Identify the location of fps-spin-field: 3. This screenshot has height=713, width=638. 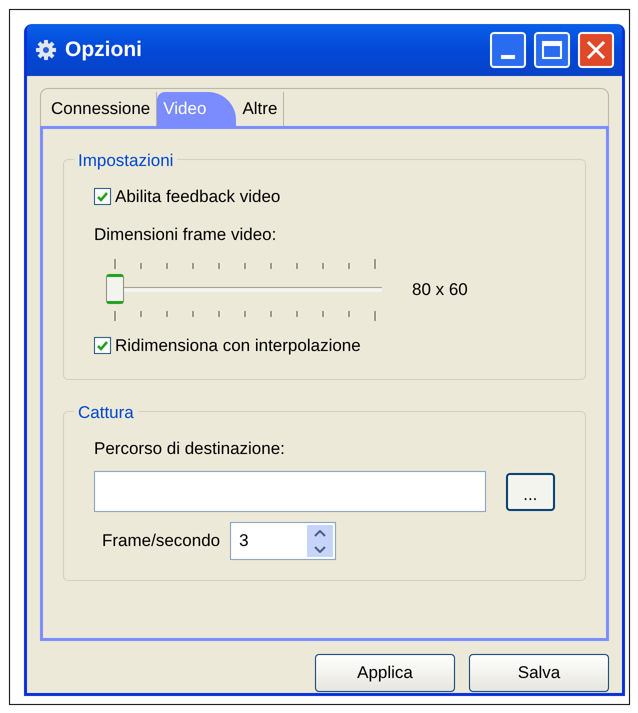
(283, 541).